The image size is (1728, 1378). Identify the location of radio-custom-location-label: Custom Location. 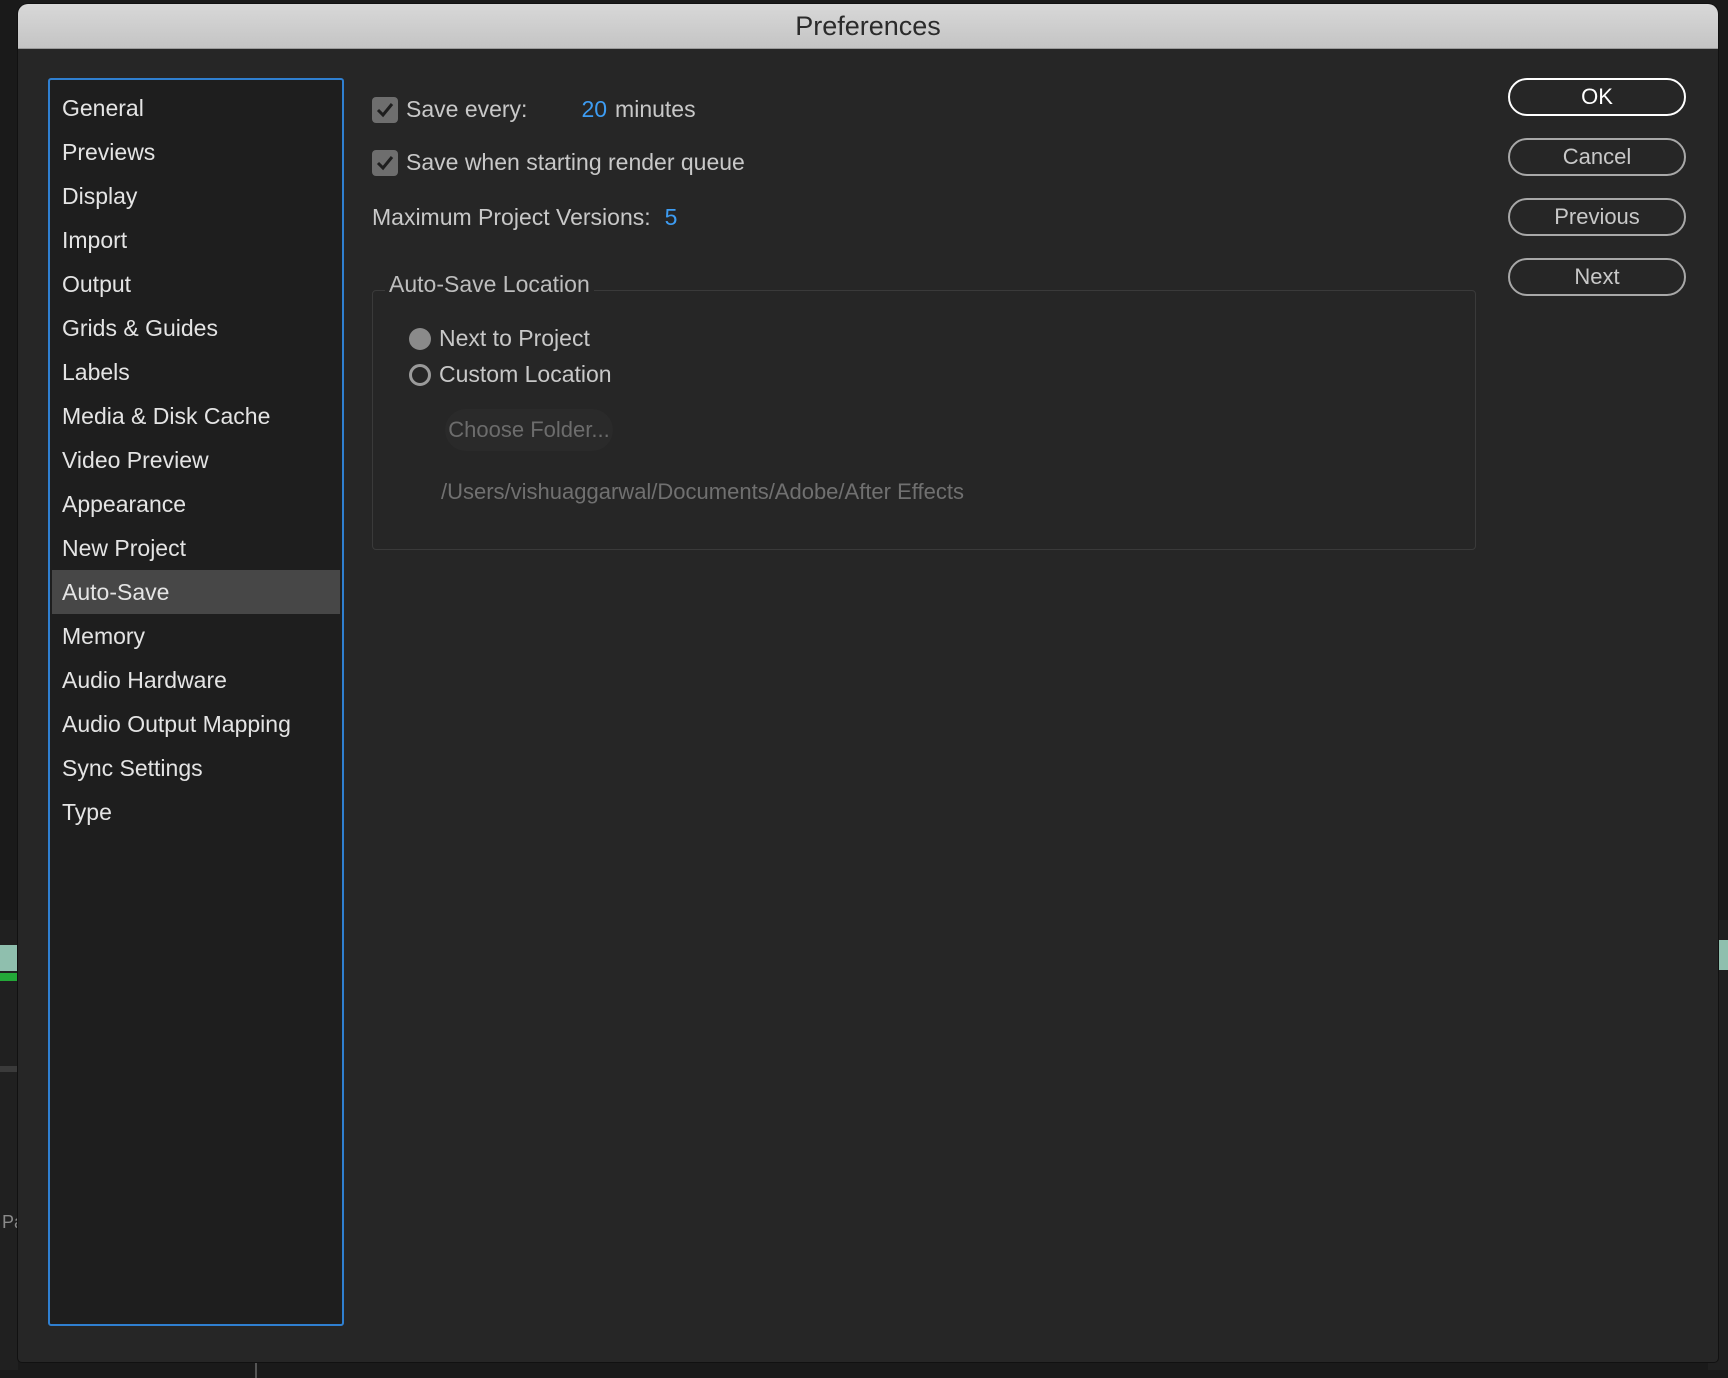
(525, 374).